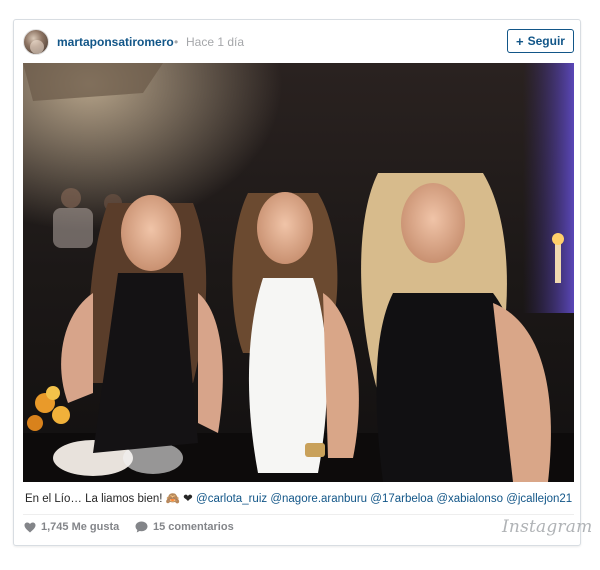 Image resolution: width=600 pixels, height=570 pixels. I want to click on plus-icon: +, so click(520, 41).